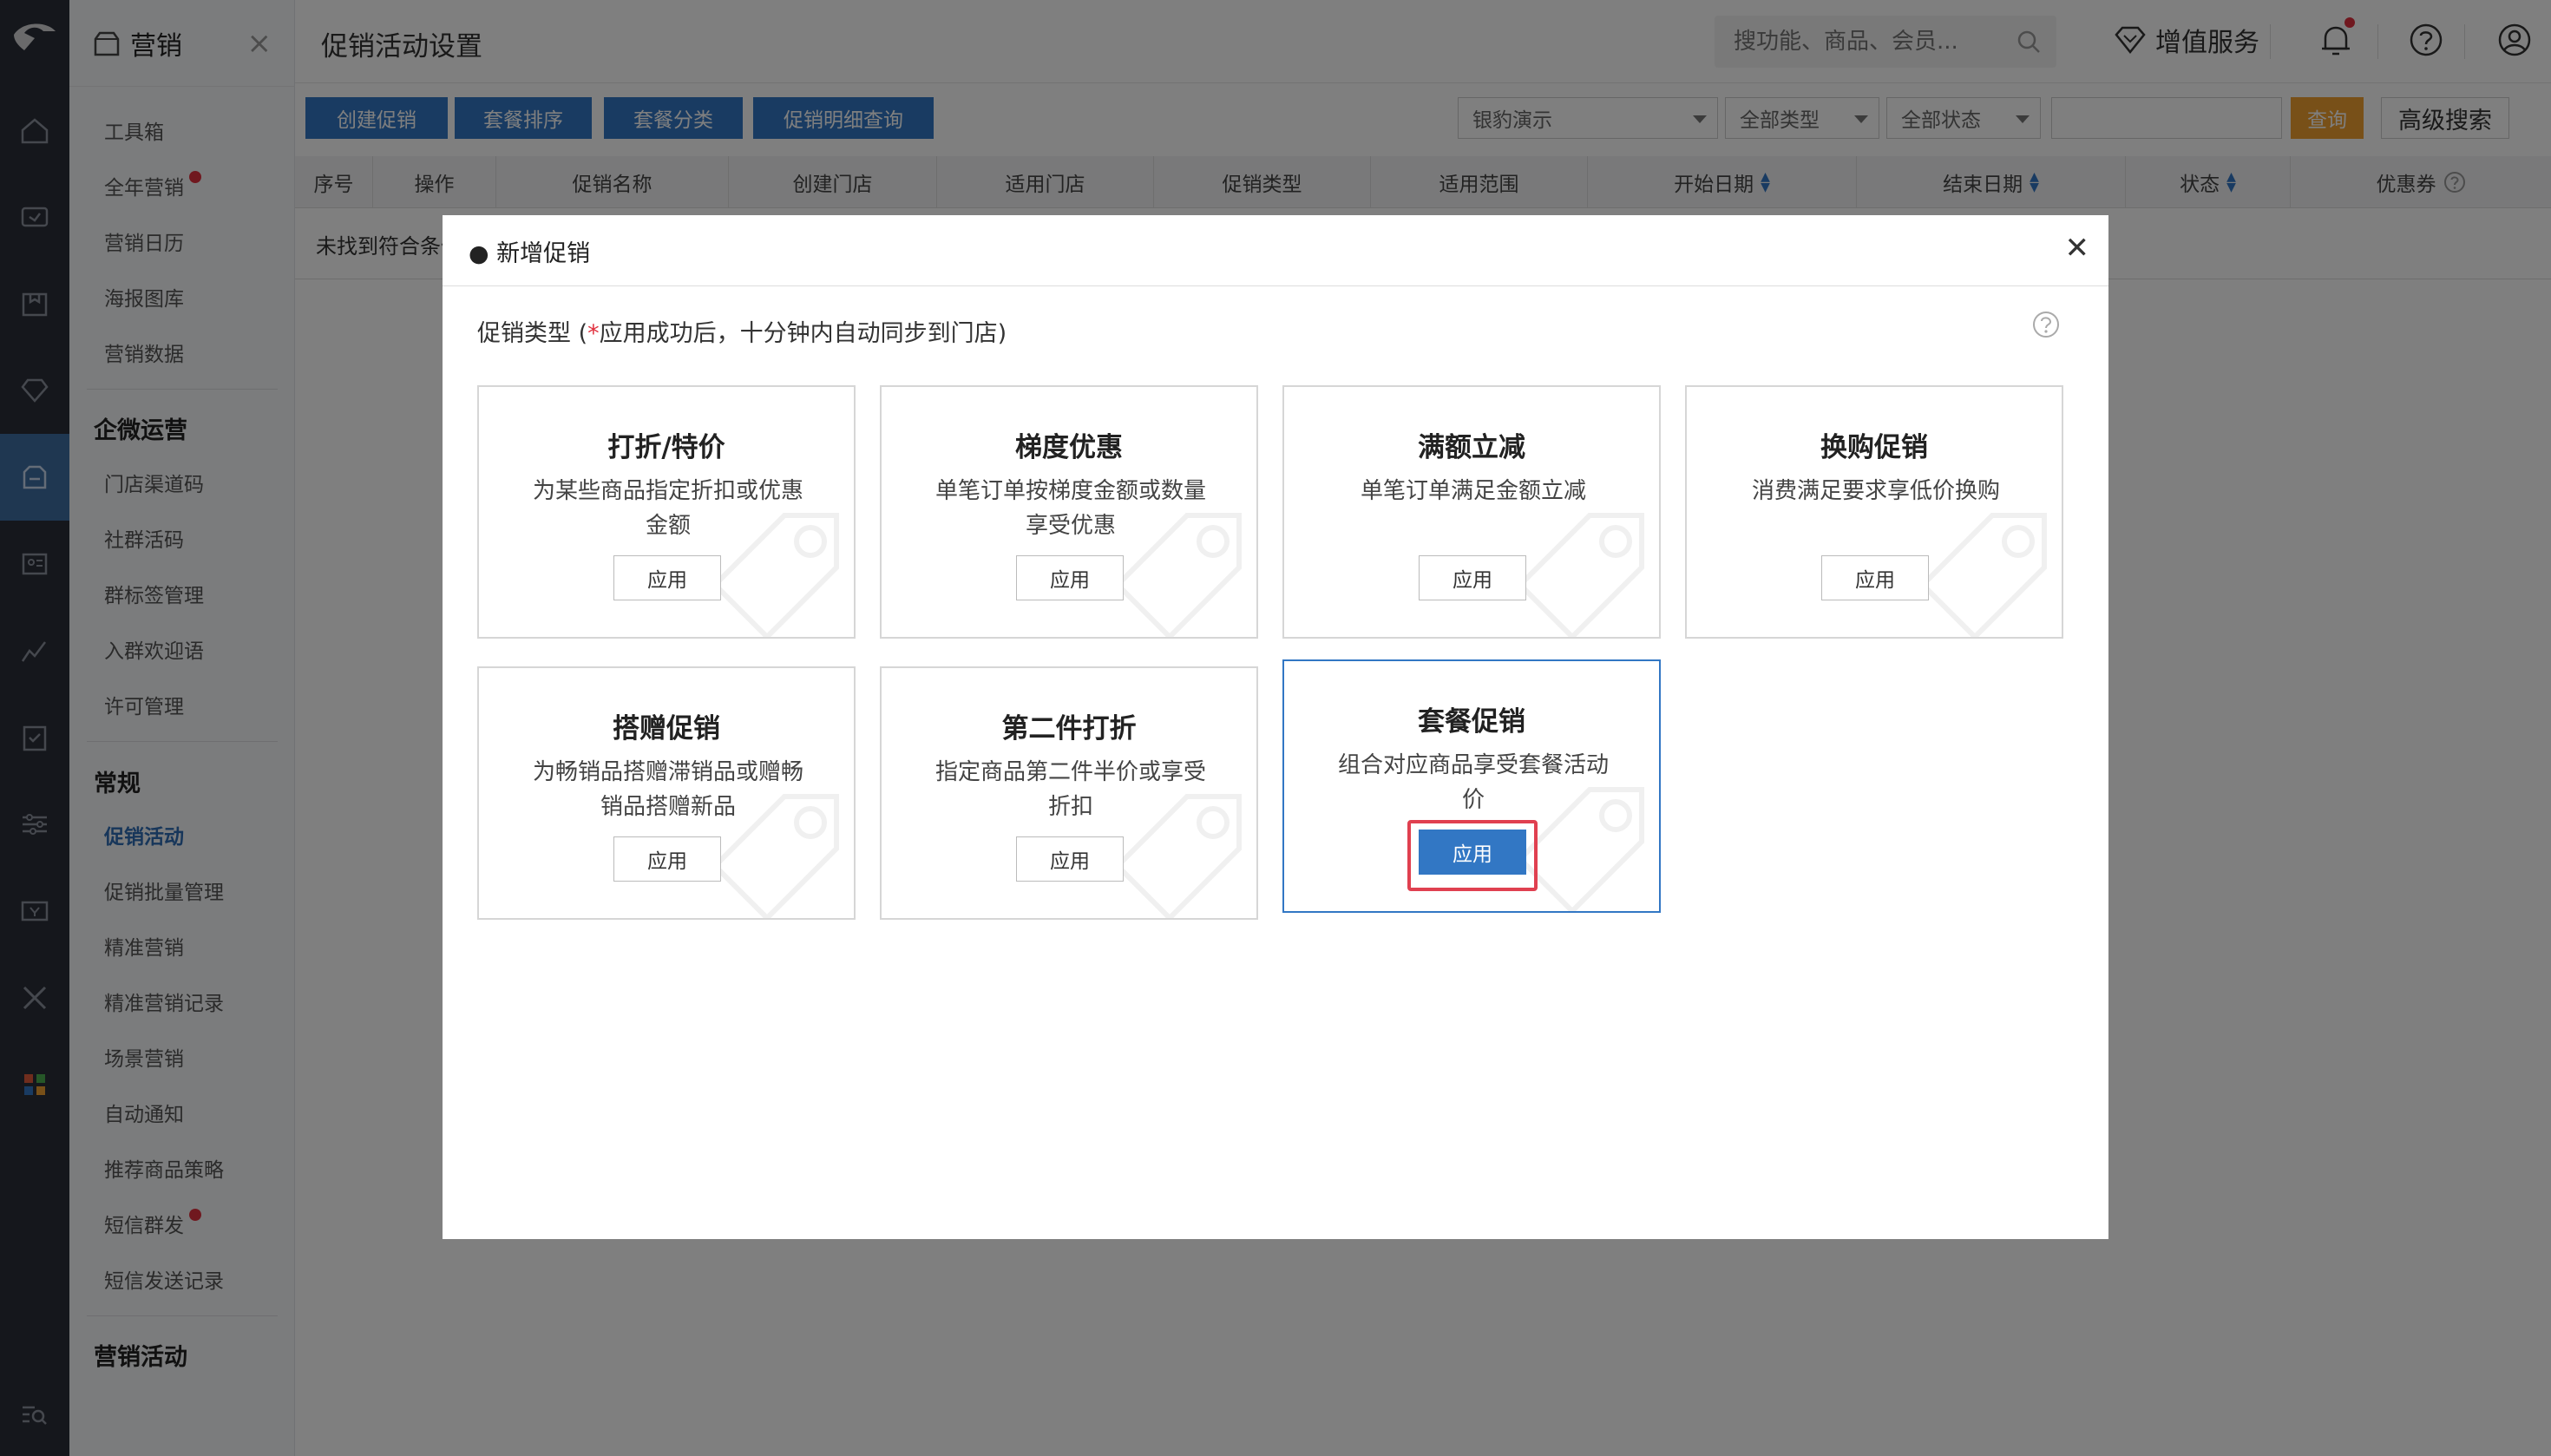 This screenshot has height=1456, width=2551. What do you see at coordinates (1471, 447) in the screenshot?
I see `card-title: 满额立减` at bounding box center [1471, 447].